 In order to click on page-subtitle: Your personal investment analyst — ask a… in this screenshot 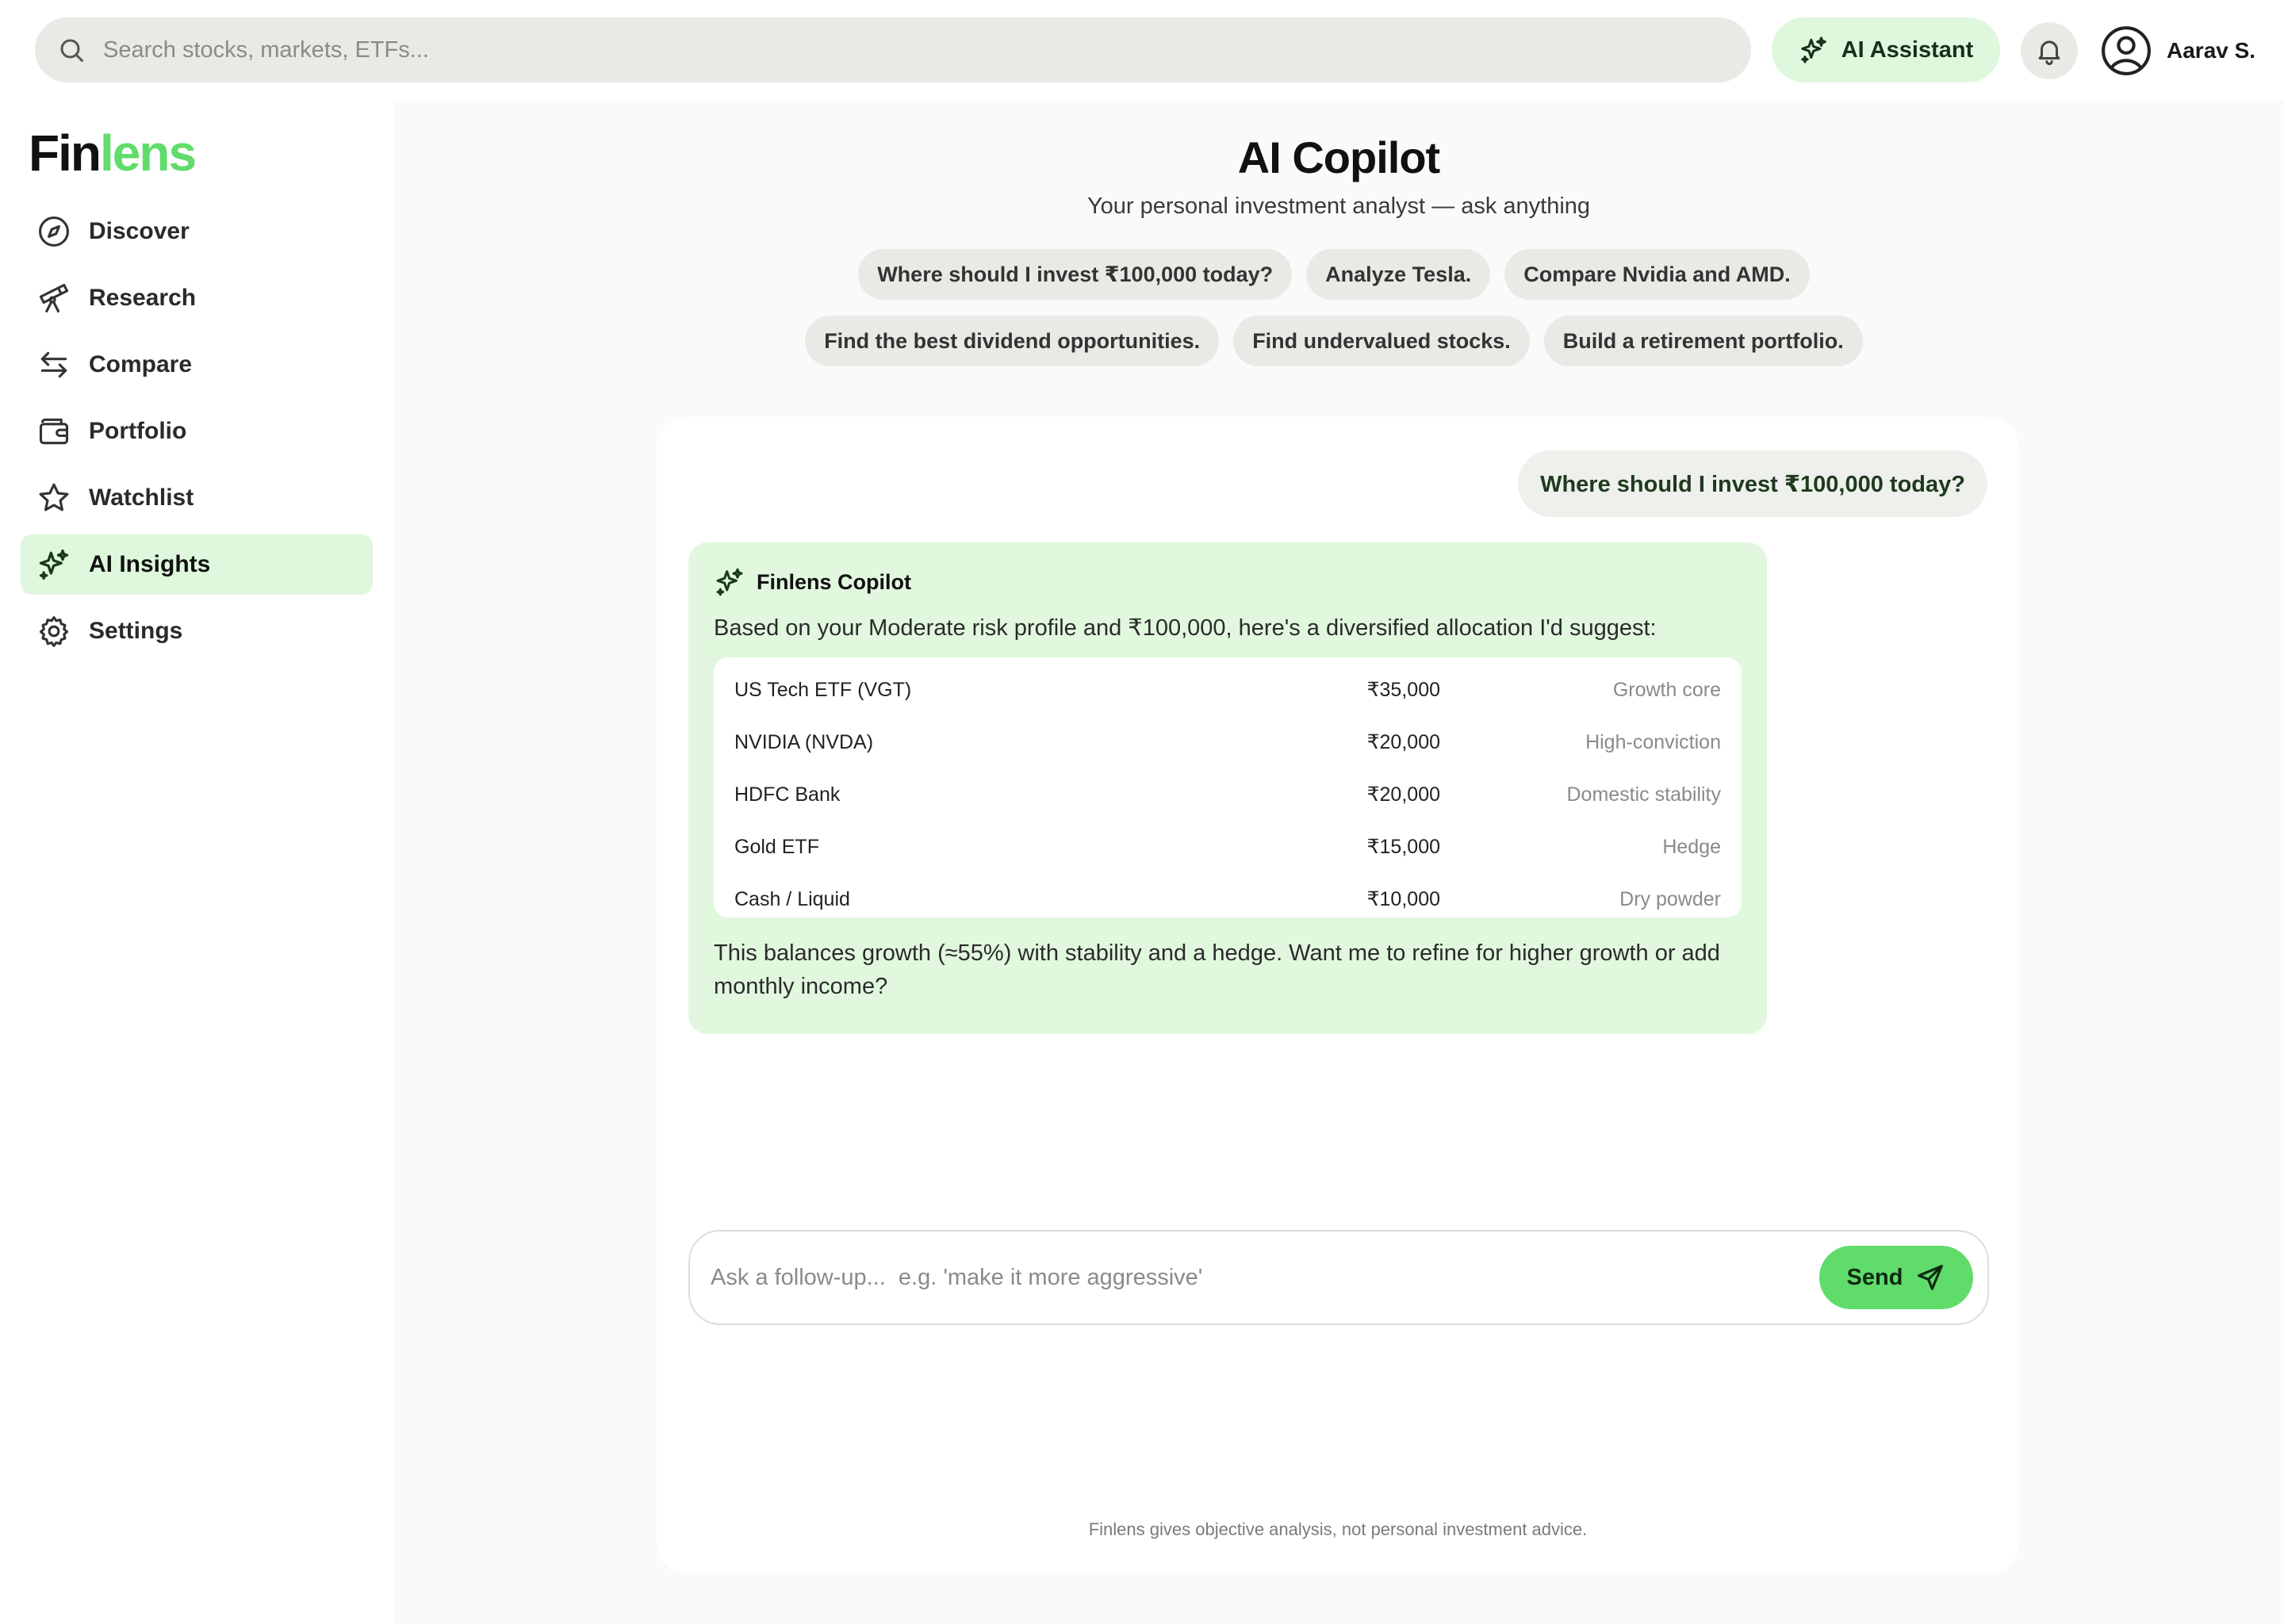, I will do `click(1338, 206)`.